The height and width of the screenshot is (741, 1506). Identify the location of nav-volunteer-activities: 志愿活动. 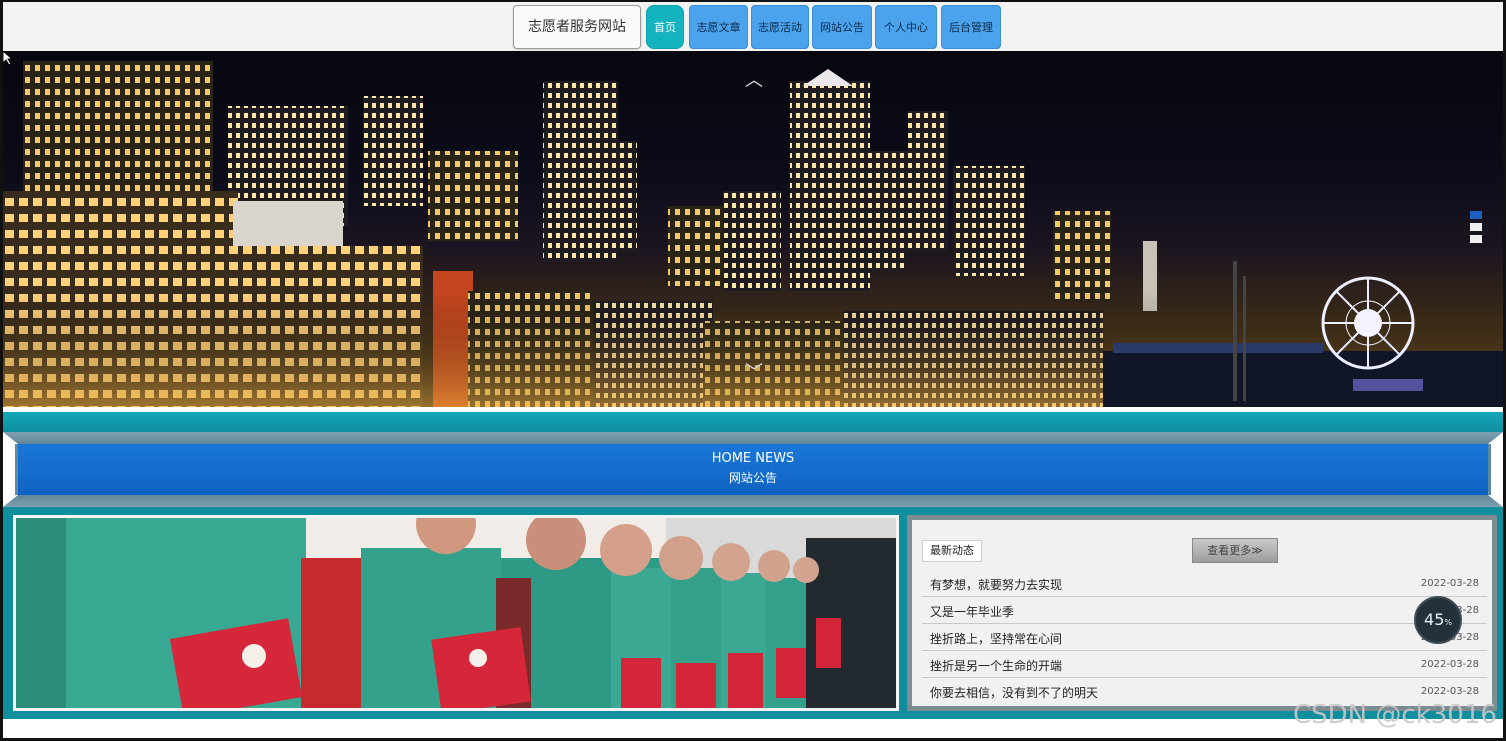
(780, 27).